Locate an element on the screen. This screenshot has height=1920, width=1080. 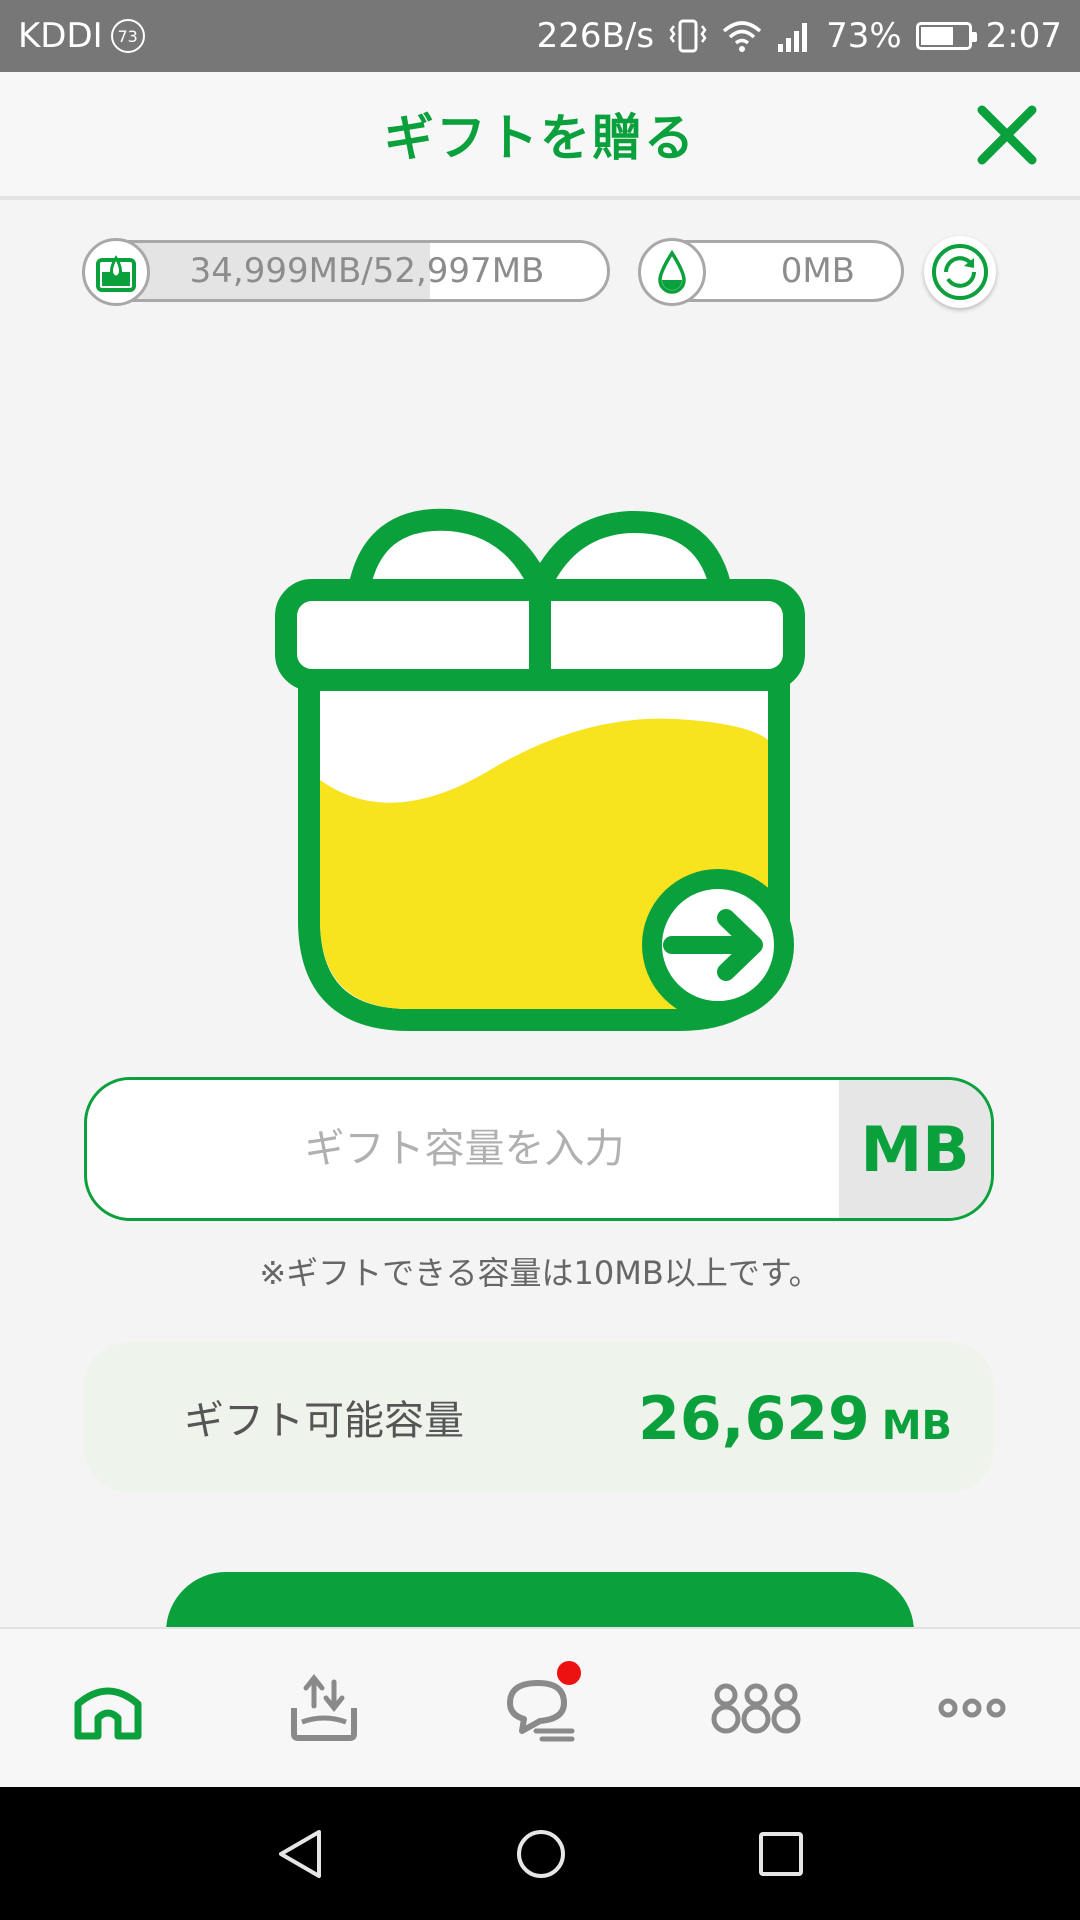
share-upload-icon is located at coordinates (324, 1707).